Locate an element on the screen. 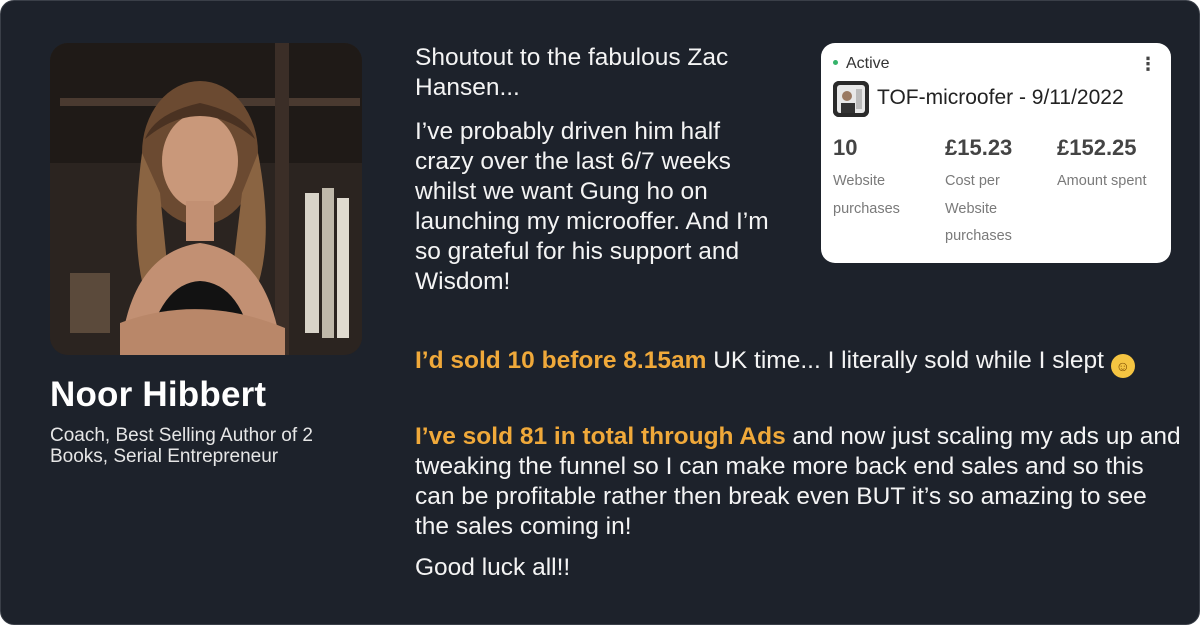  metric-label: Website purchases is located at coordinates (866, 195).